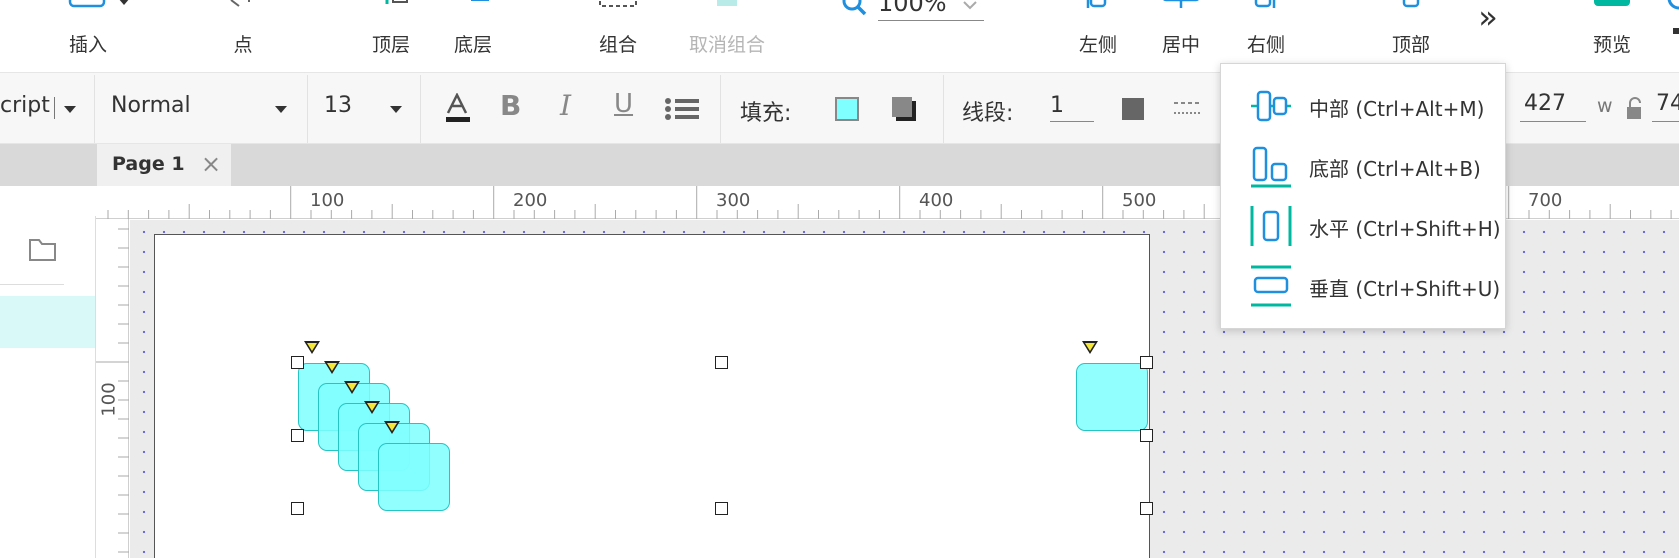 The width and height of the screenshot is (1679, 558). Describe the element at coordinates (1488, 18) in the screenshot. I see `more-tools-button: »` at that location.